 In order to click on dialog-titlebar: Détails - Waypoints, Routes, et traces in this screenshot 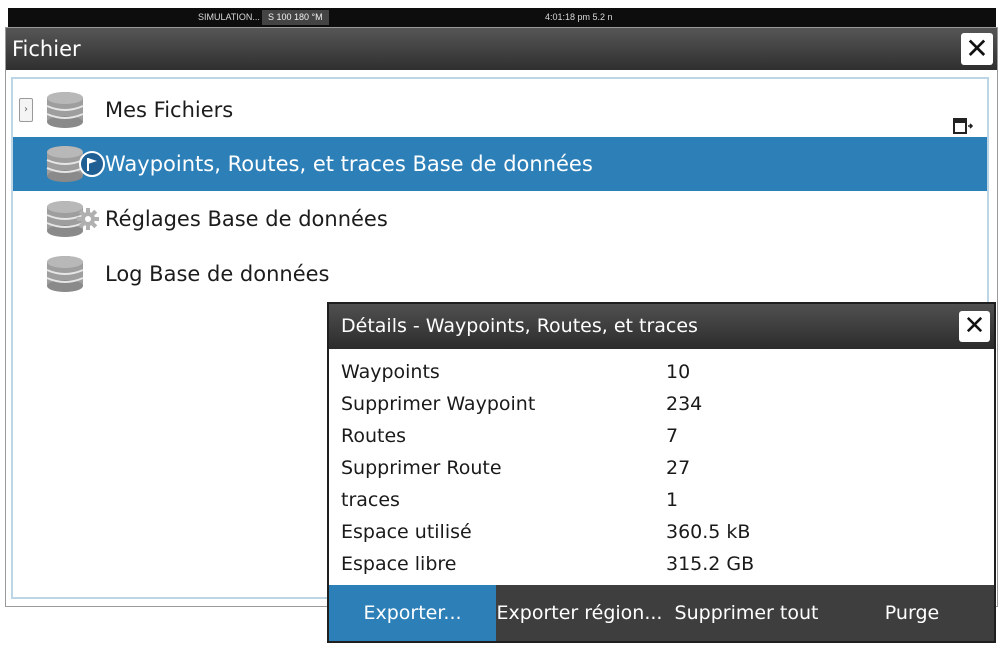, I will do `click(661, 326)`.